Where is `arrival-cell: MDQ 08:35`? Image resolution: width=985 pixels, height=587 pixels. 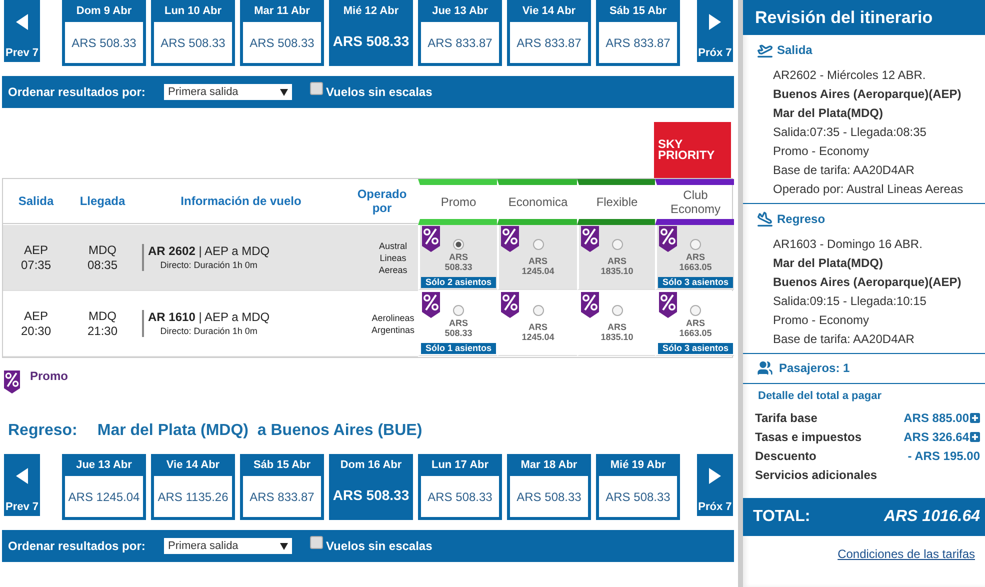 arrival-cell: MDQ 08:35 is located at coordinates (102, 258).